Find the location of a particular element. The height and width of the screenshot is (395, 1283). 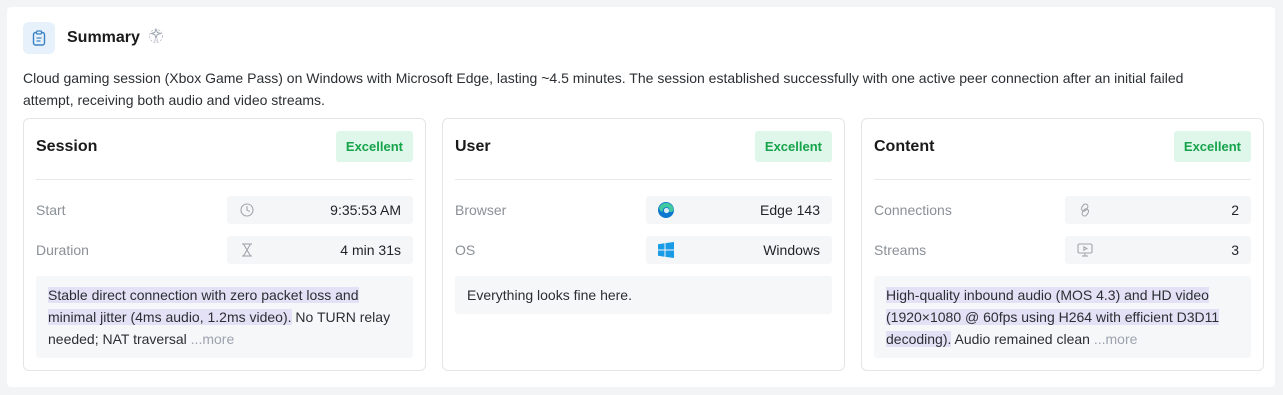

duration-row: Duration 4 min 31s is located at coordinates (224, 250).